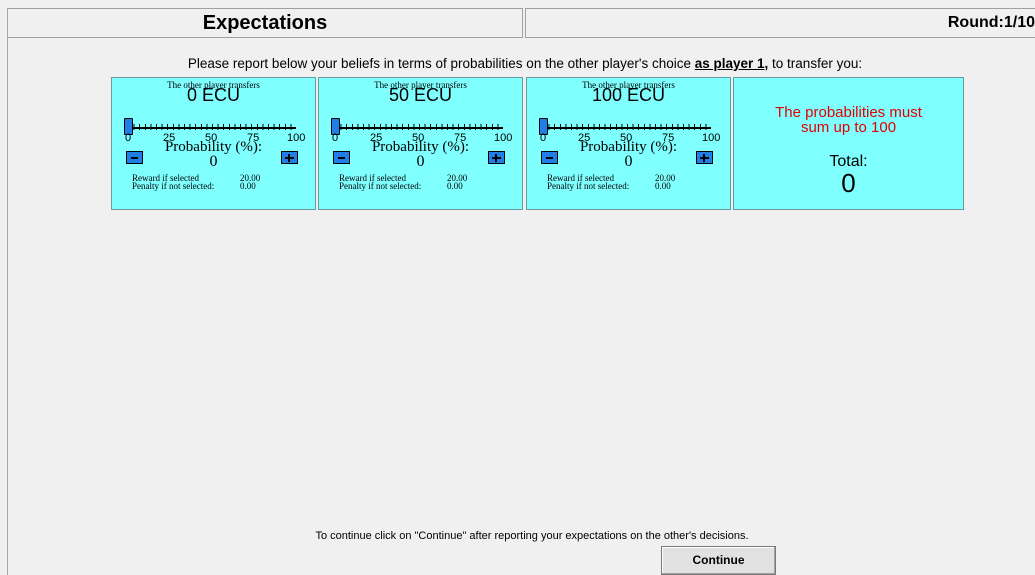  Describe the element at coordinates (848, 127) in the screenshot. I see `sum-warning-line2: sum up to 100` at that location.